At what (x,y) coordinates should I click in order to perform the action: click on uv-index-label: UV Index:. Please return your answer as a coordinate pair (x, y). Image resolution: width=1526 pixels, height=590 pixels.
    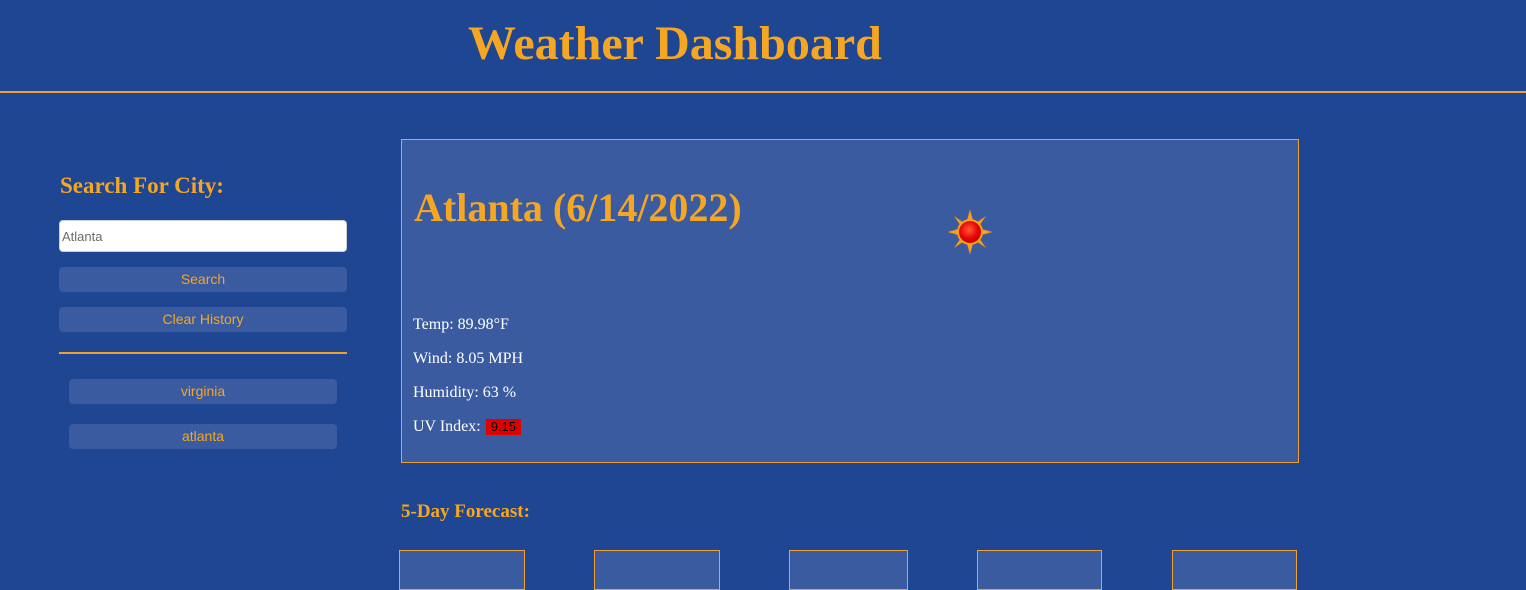
    Looking at the image, I should click on (449, 426).